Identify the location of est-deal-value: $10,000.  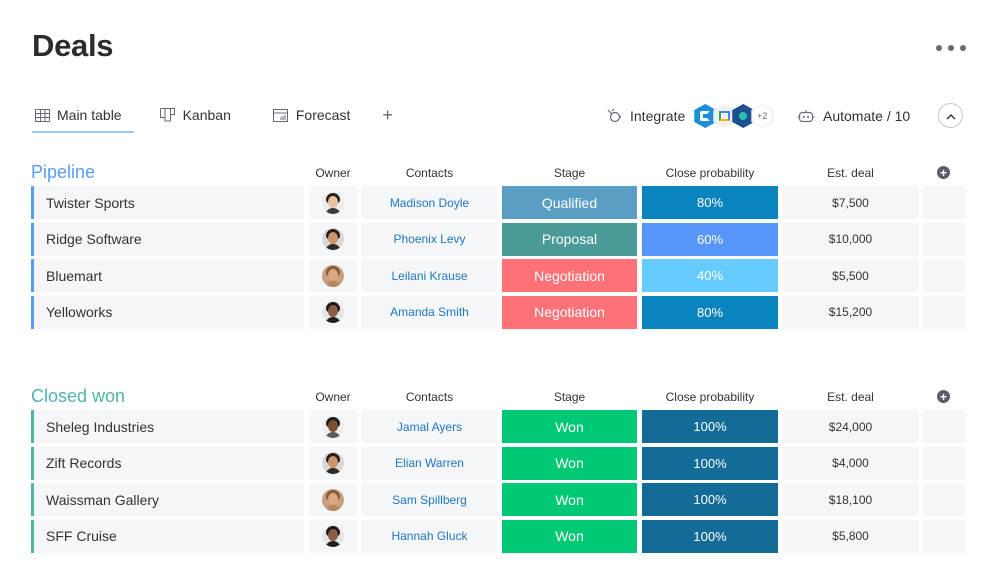
(850, 239).